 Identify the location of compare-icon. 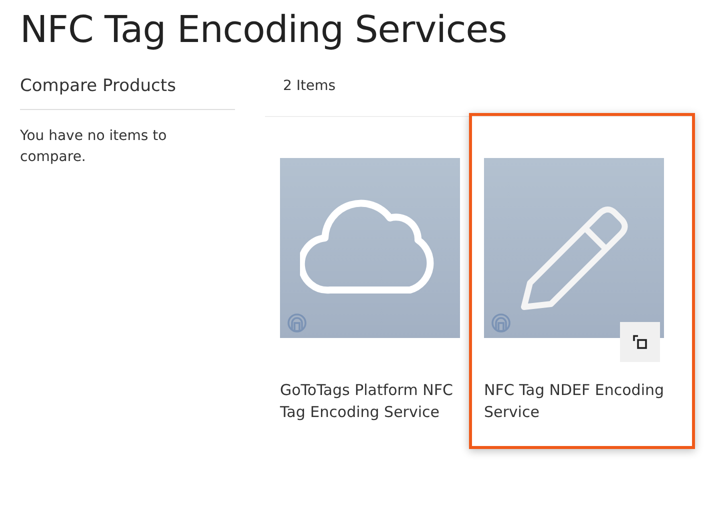
(640, 342).